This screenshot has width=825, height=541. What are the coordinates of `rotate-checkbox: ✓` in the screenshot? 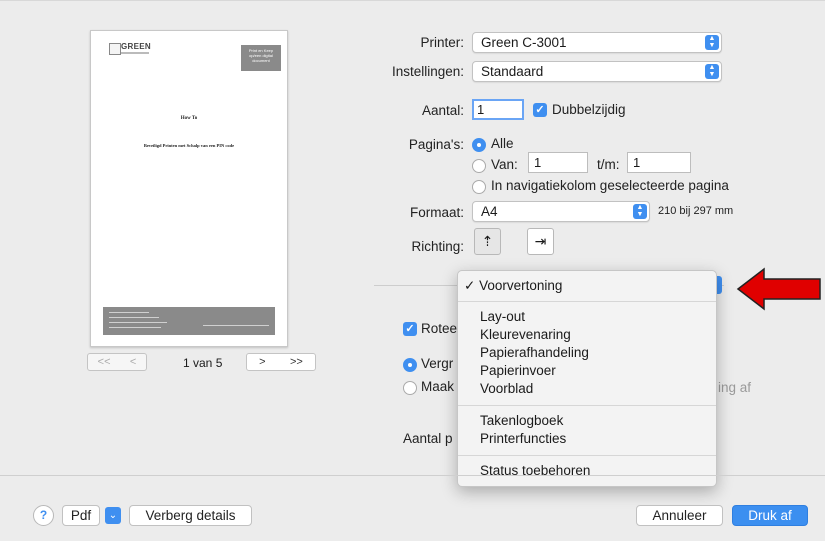 It's located at (410, 329).